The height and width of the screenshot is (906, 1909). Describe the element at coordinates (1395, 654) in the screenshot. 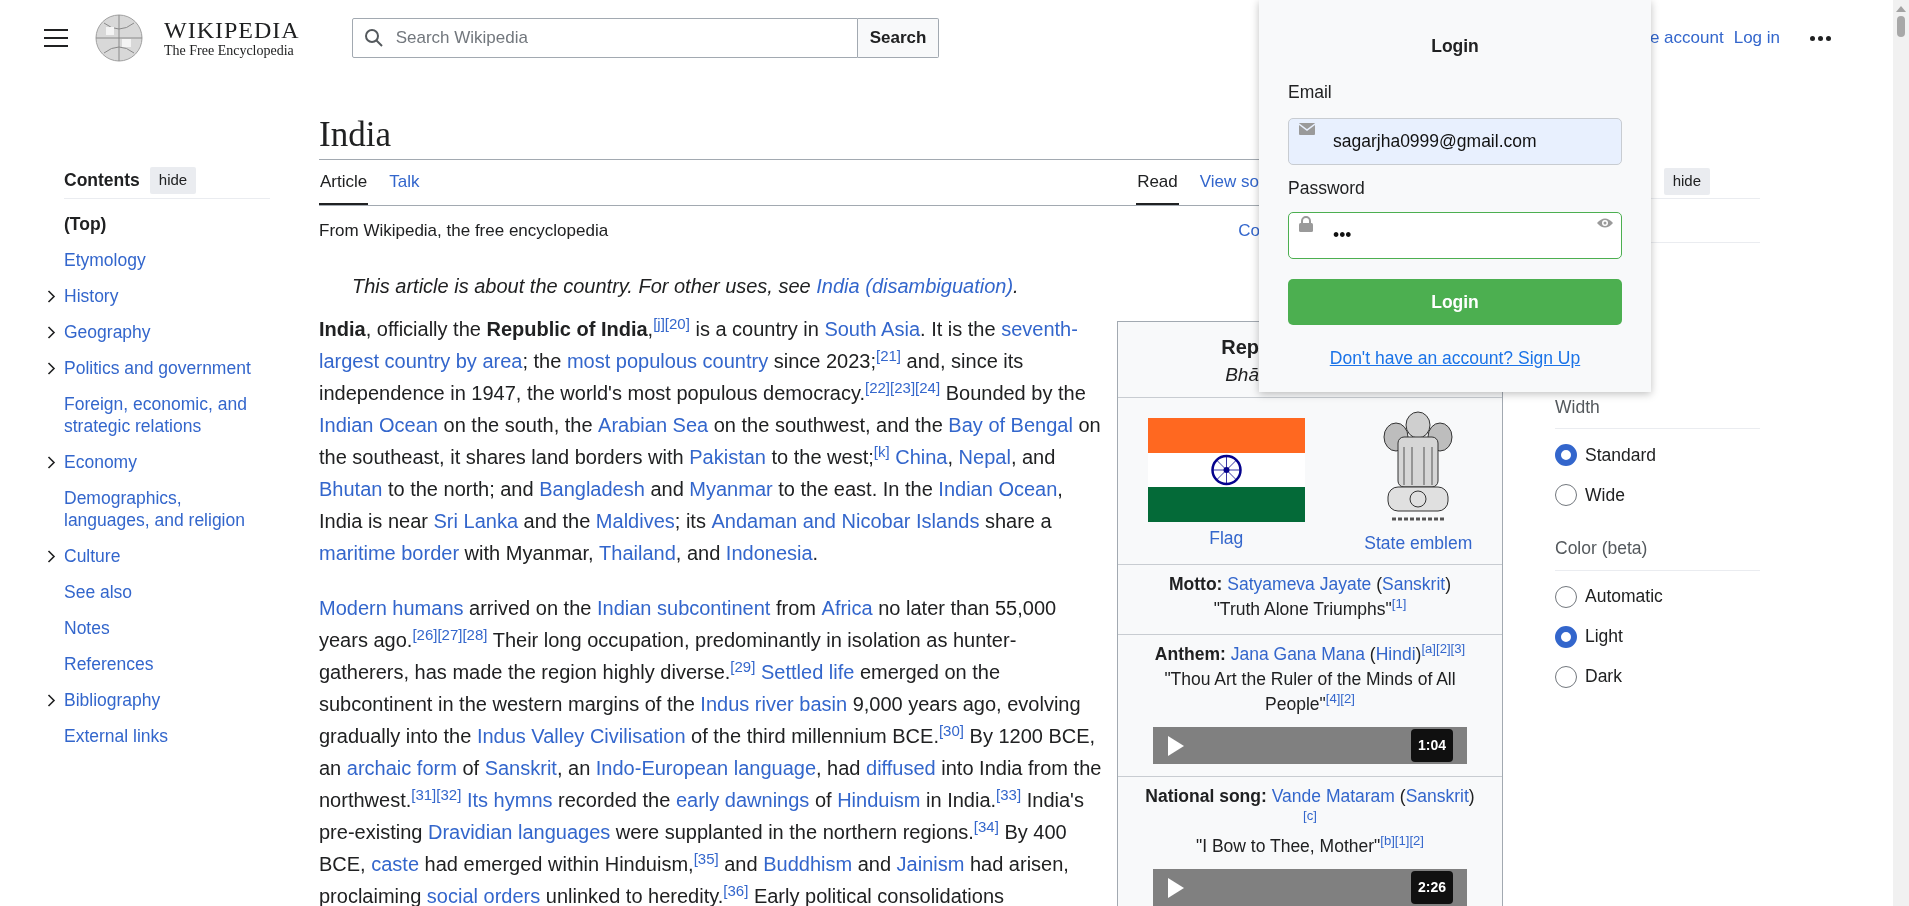

I see `link: Hindi` at that location.